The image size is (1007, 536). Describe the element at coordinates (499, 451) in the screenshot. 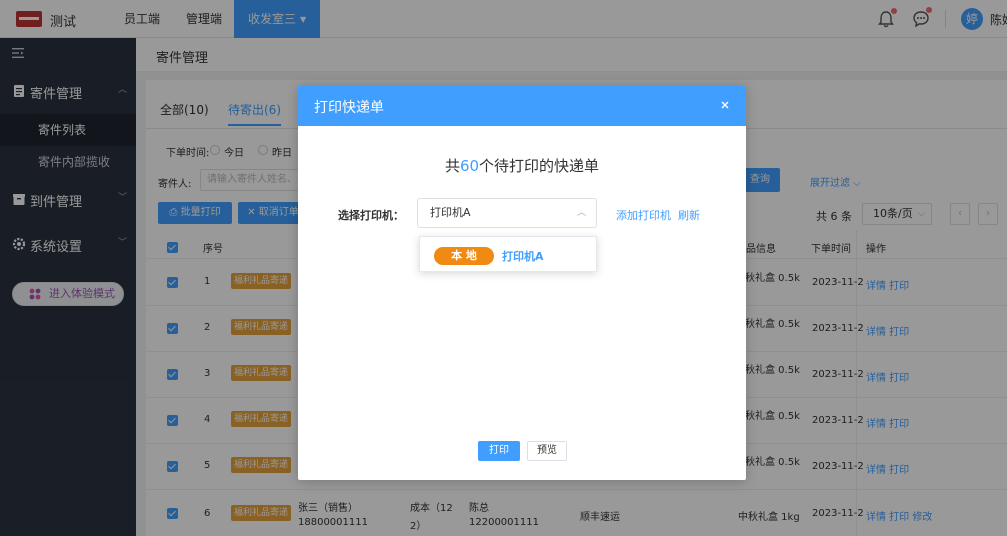

I see `print-button: 打印` at that location.